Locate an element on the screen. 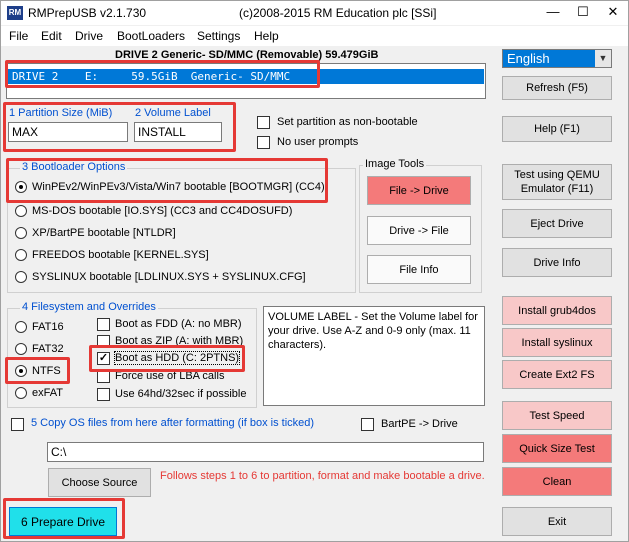  force-lba-label: Force use of LBA calls is located at coordinates (170, 376).